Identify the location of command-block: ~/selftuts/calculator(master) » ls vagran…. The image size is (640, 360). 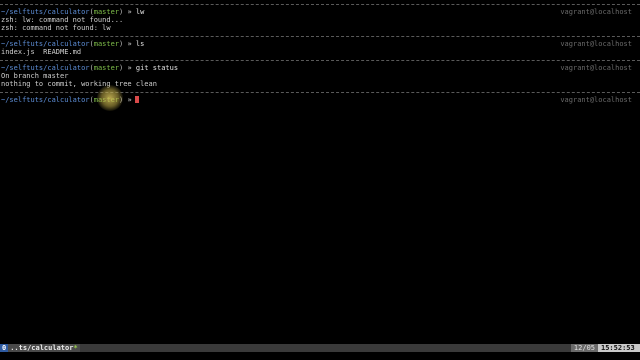
(320, 48).